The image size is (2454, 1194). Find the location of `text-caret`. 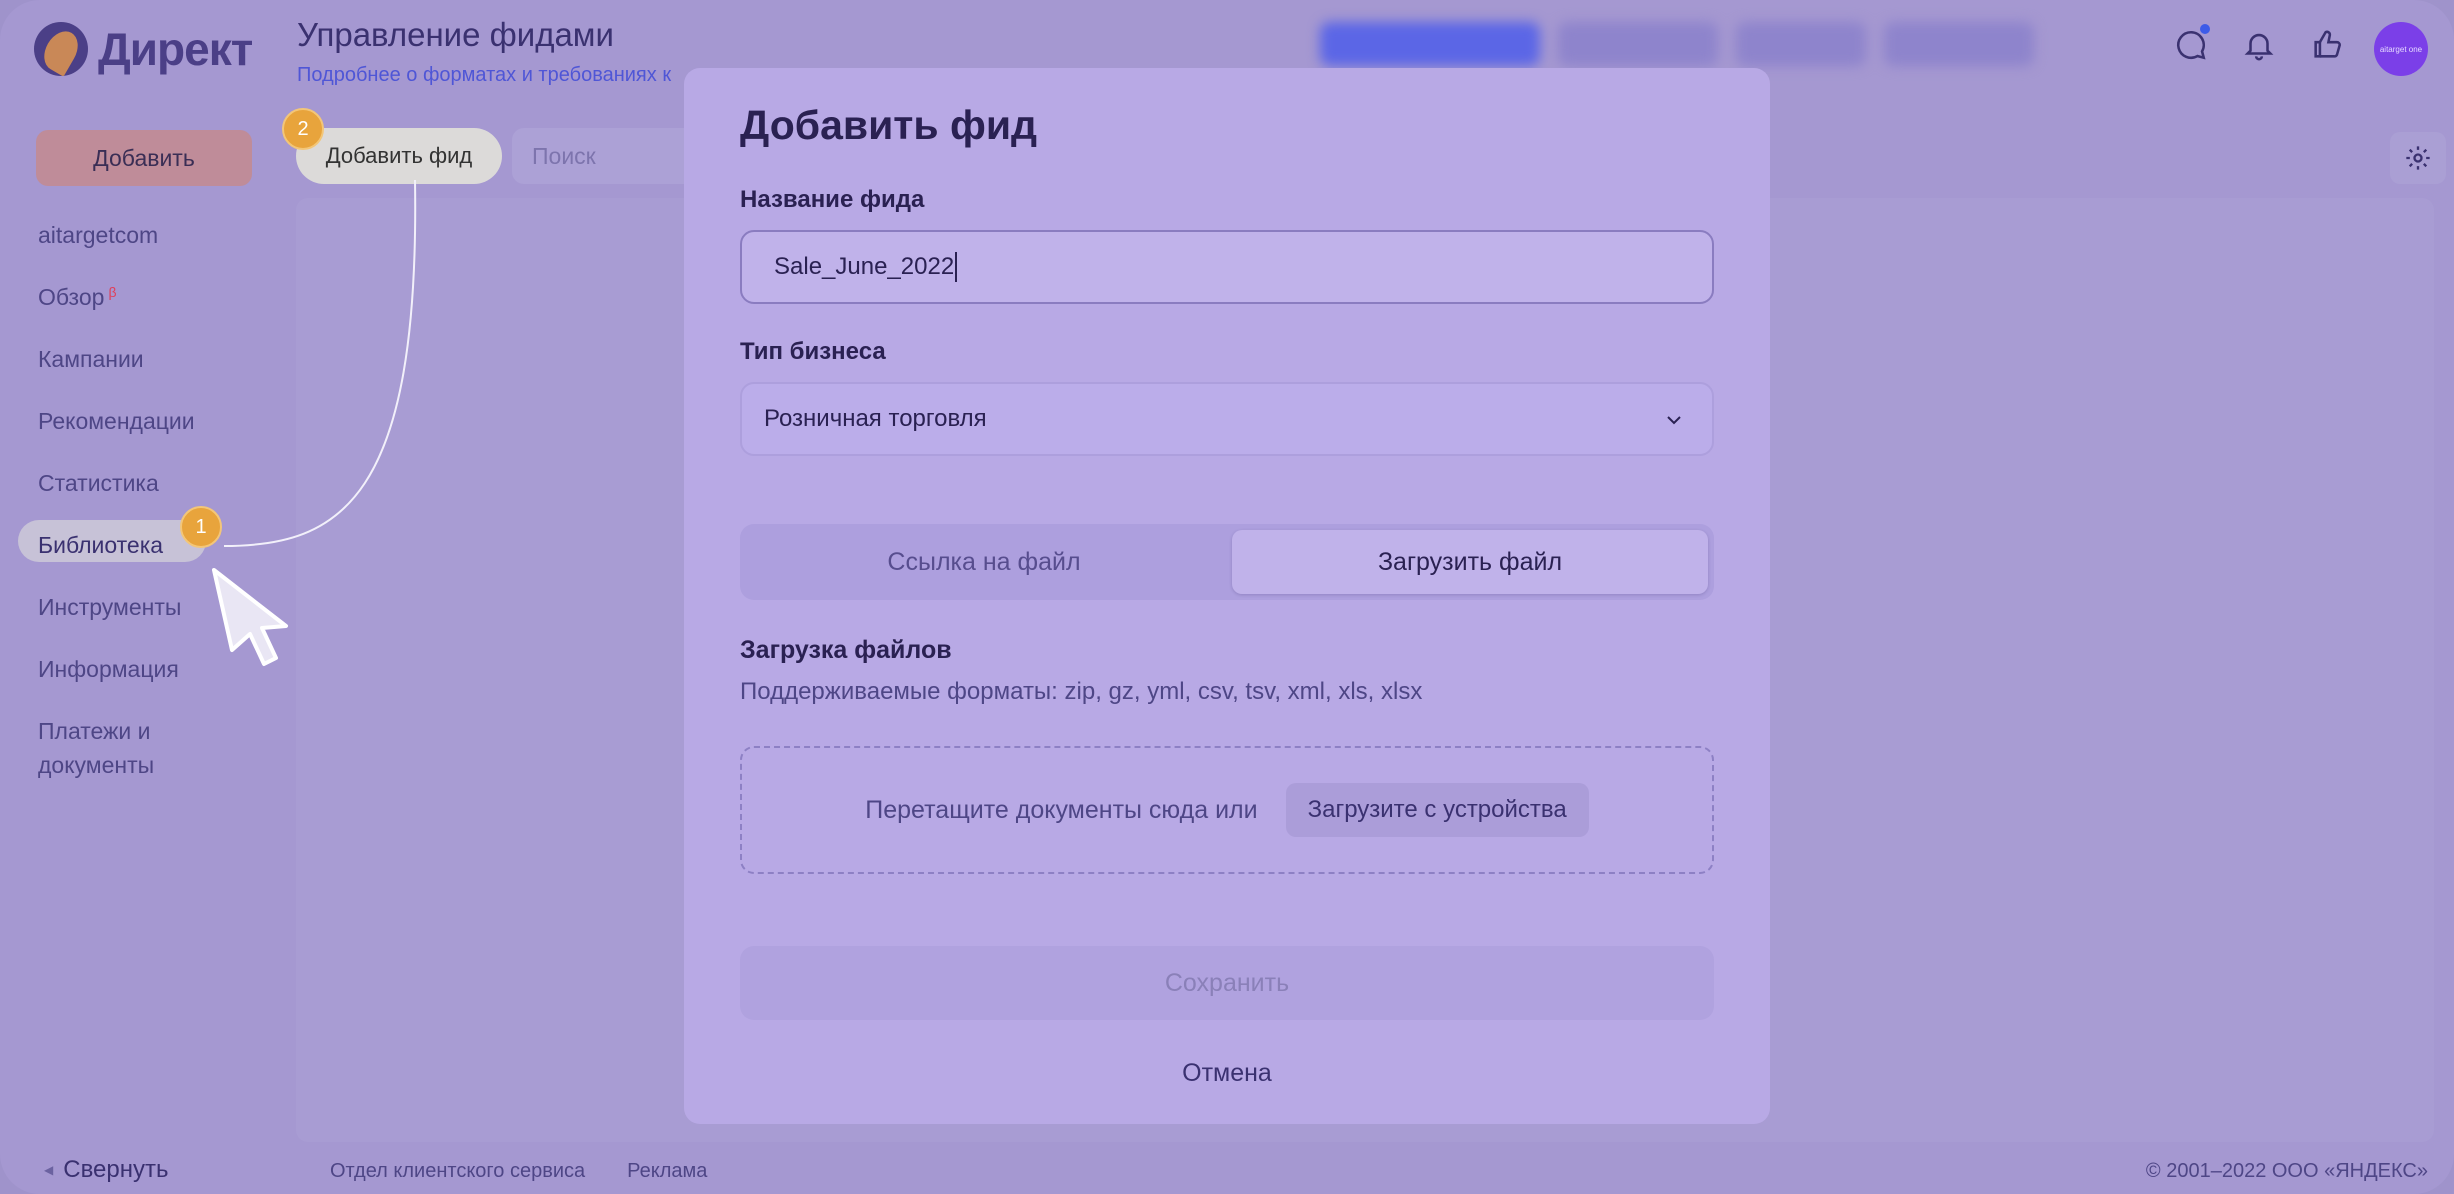

text-caret is located at coordinates (956, 267).